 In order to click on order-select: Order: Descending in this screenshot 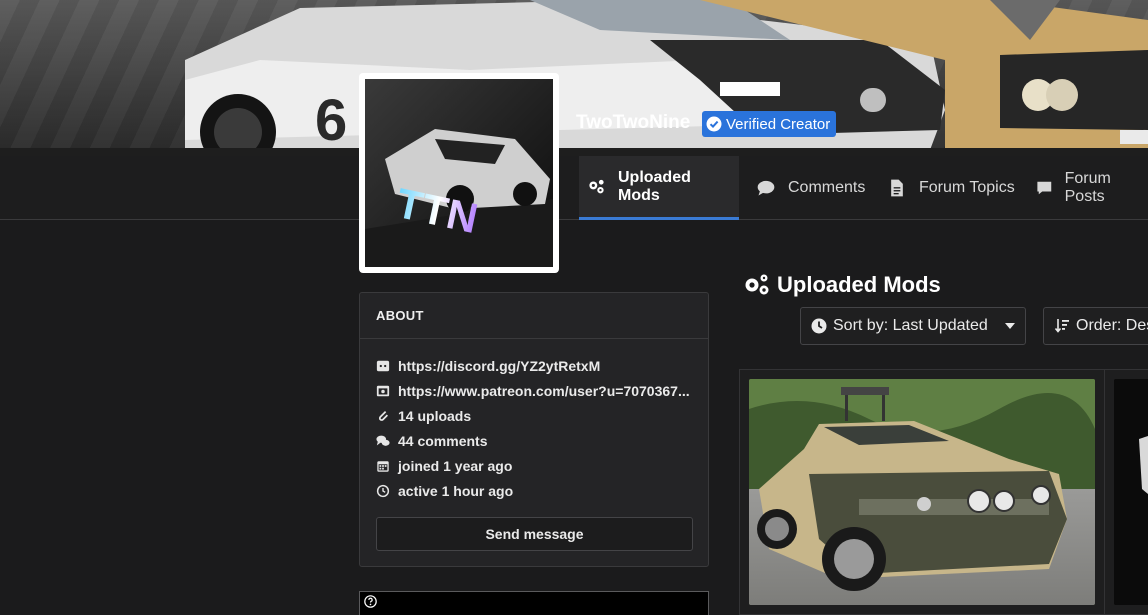, I will do `click(1095, 326)`.